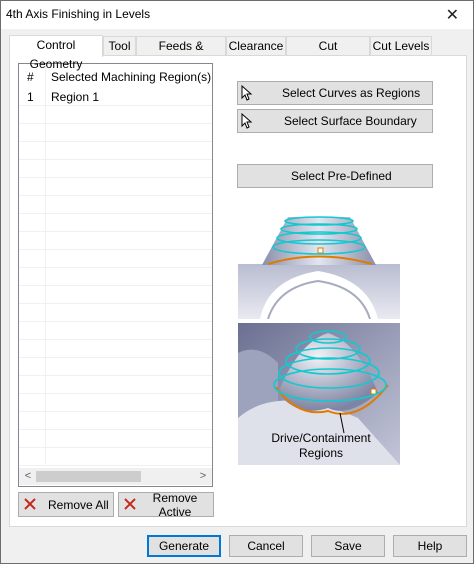 The image size is (474, 564). Describe the element at coordinates (30, 97) in the screenshot. I see `row-number: 1` at that location.